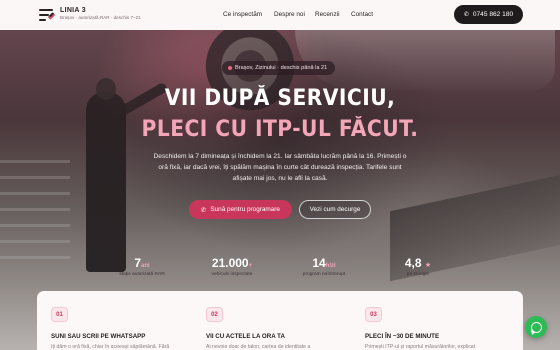  What do you see at coordinates (373, 314) in the screenshot?
I see `step-number: 03` at bounding box center [373, 314].